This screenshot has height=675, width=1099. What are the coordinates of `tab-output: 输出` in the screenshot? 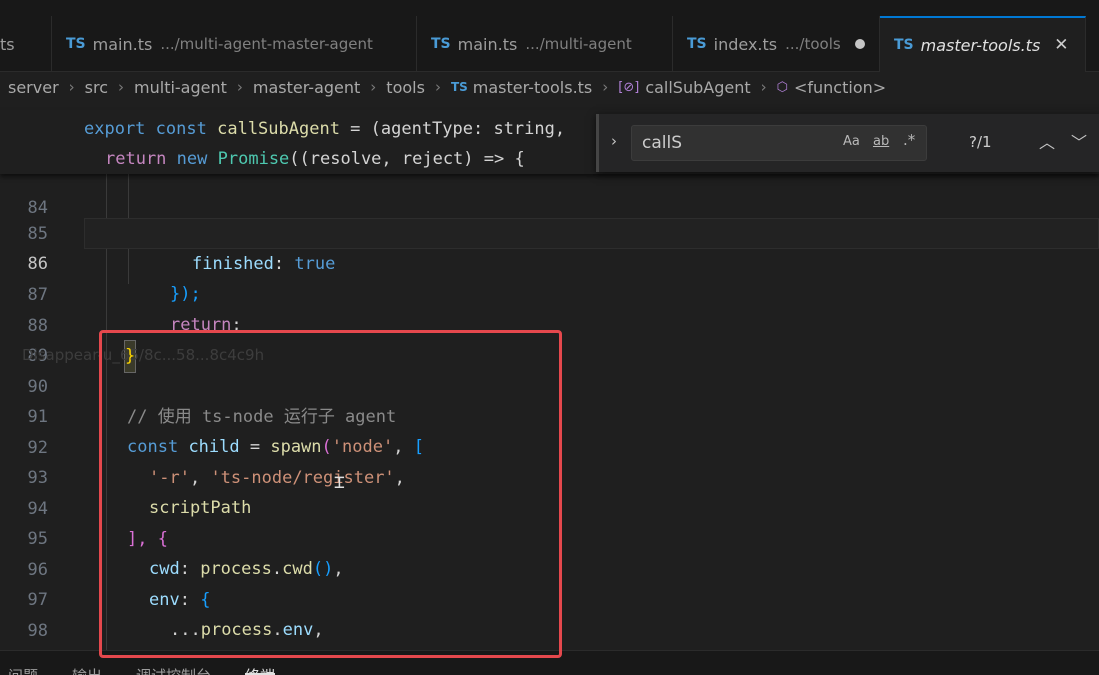 It's located at (87, 663).